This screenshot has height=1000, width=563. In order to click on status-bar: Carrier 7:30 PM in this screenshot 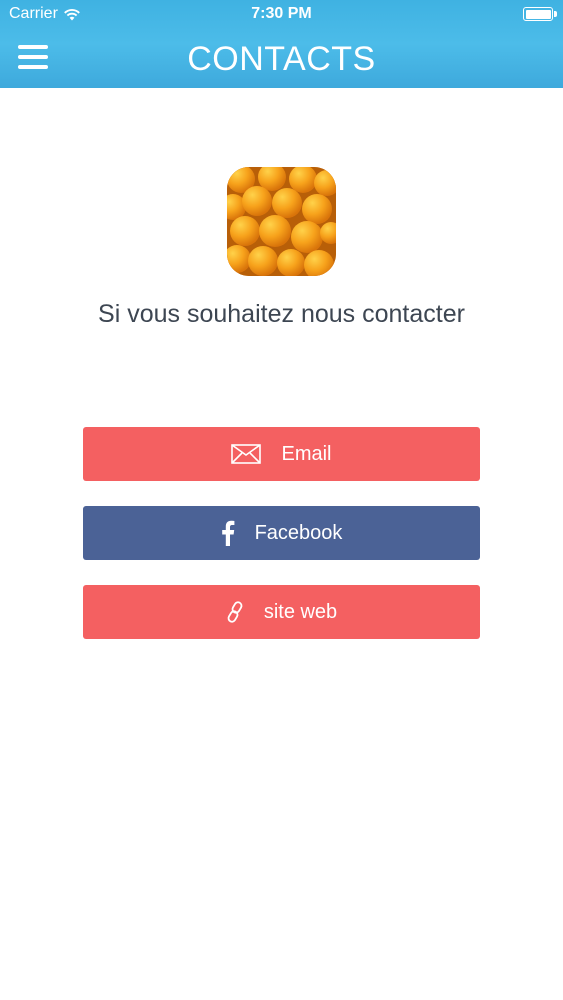, I will do `click(281, 14)`.